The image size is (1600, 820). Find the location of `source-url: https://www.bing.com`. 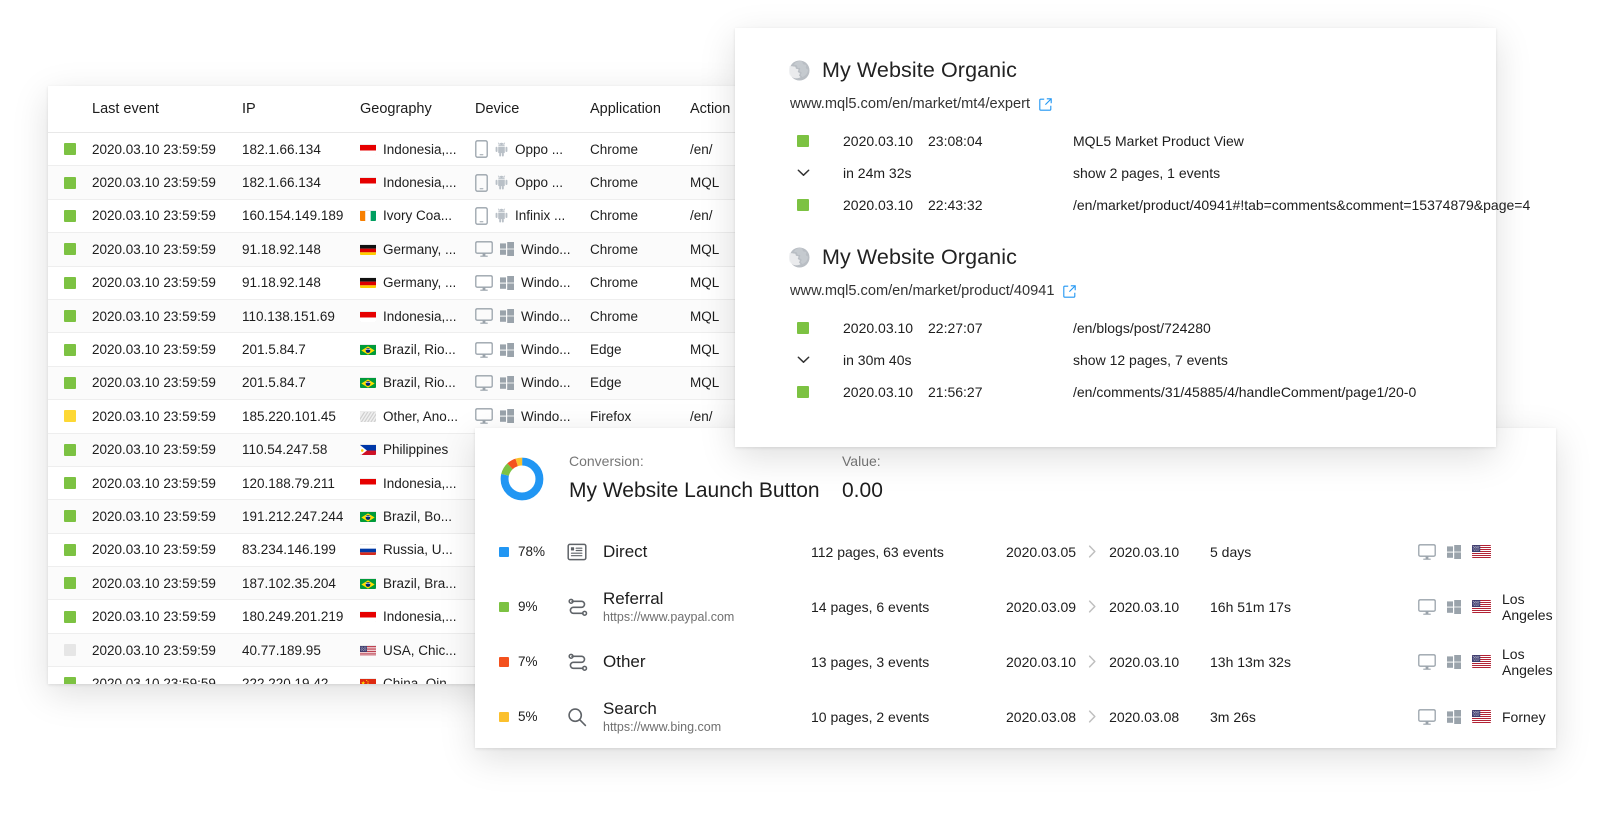

source-url: https://www.bing.com is located at coordinates (707, 727).